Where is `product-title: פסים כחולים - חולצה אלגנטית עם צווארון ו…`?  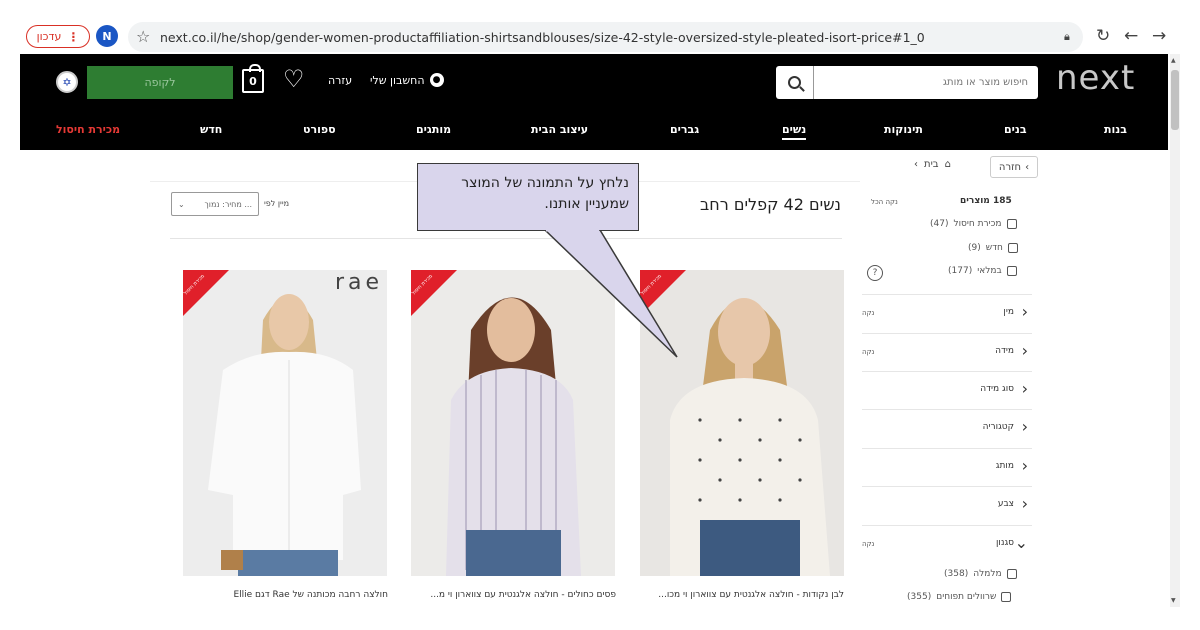
product-title: פסים כחולים - חולצה אלגנטית עם צווארון ו… is located at coordinates (511, 595).